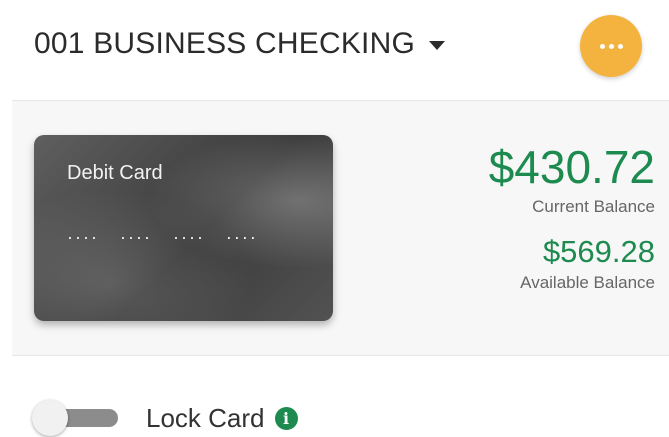 This screenshot has width=669, height=437. I want to click on available-balance-value: $569.28, so click(598, 251).